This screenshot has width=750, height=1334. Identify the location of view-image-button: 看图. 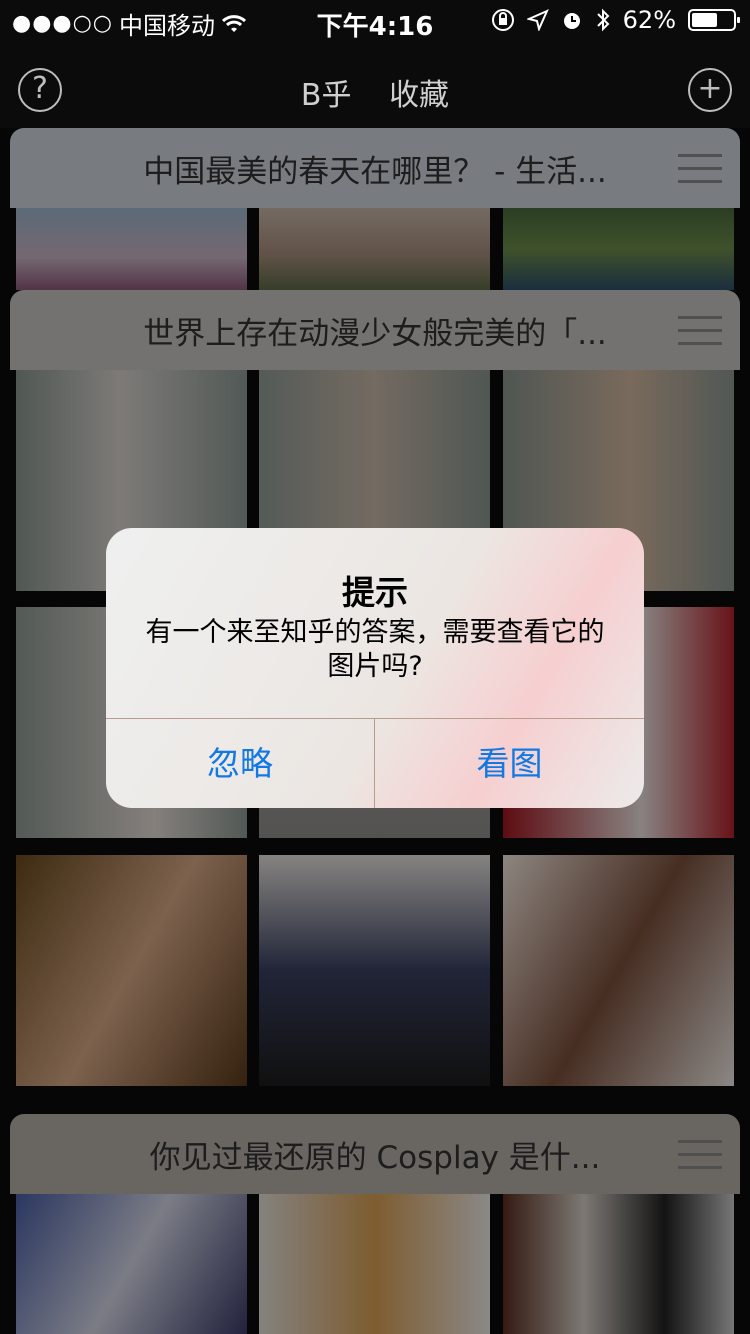
(509, 763).